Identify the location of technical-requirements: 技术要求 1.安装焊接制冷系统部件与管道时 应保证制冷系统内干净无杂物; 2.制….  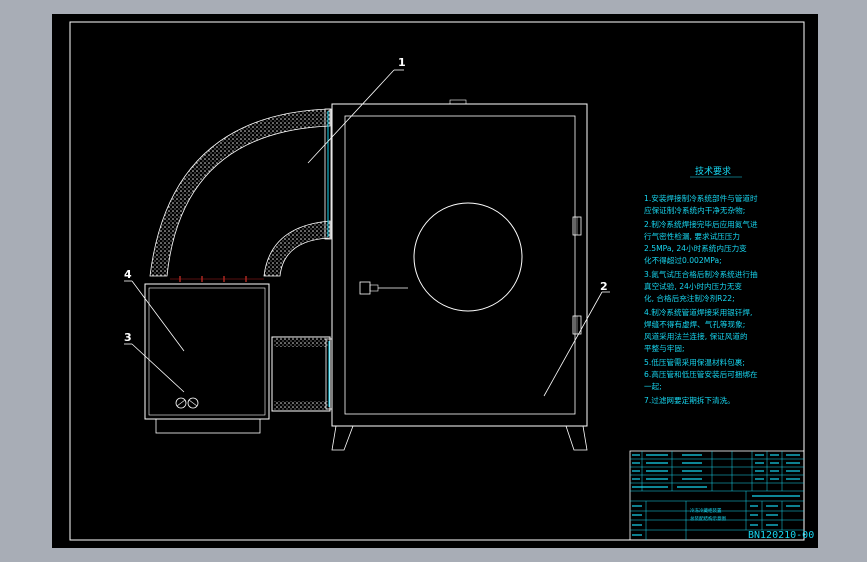
(701, 285).